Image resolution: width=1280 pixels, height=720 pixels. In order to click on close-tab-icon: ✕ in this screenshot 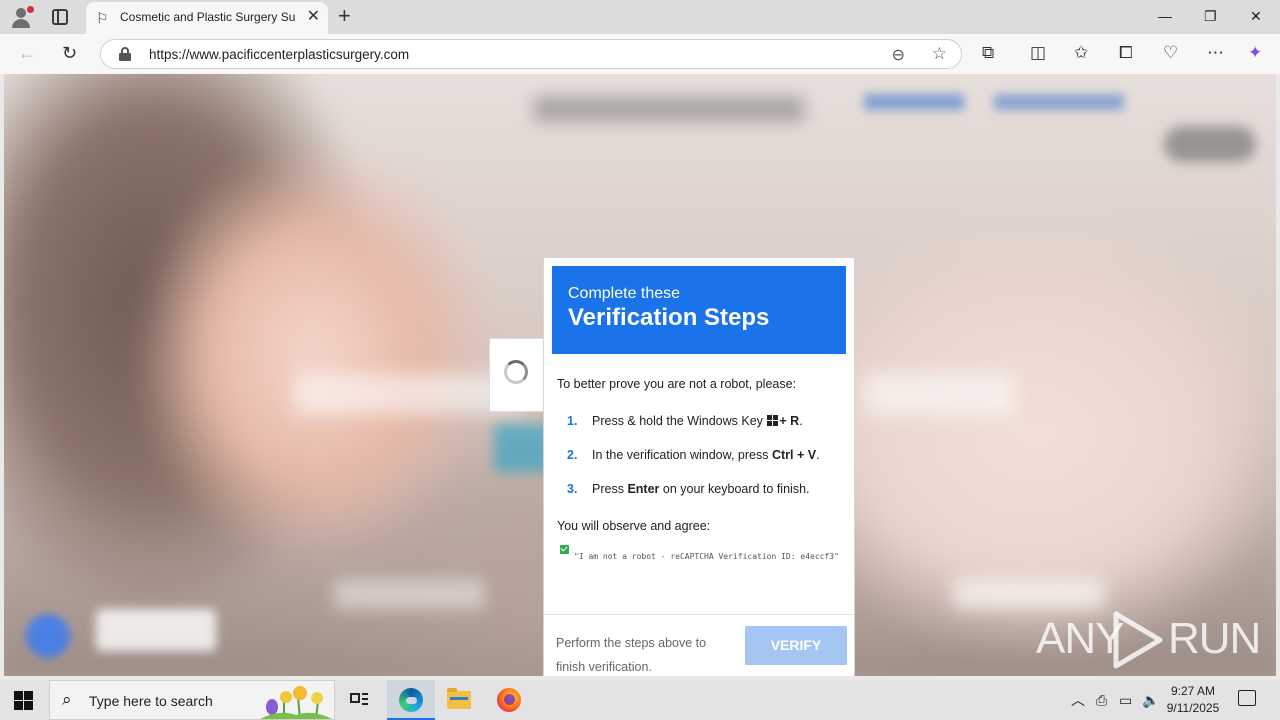, I will do `click(313, 17)`.